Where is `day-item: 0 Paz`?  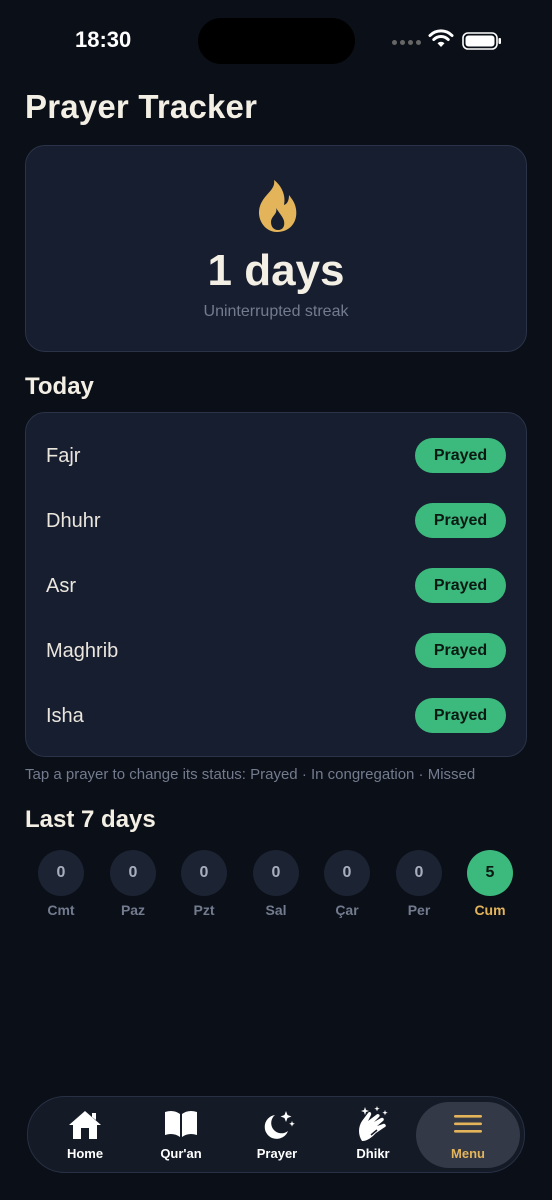
day-item: 0 Paz is located at coordinates (133, 884).